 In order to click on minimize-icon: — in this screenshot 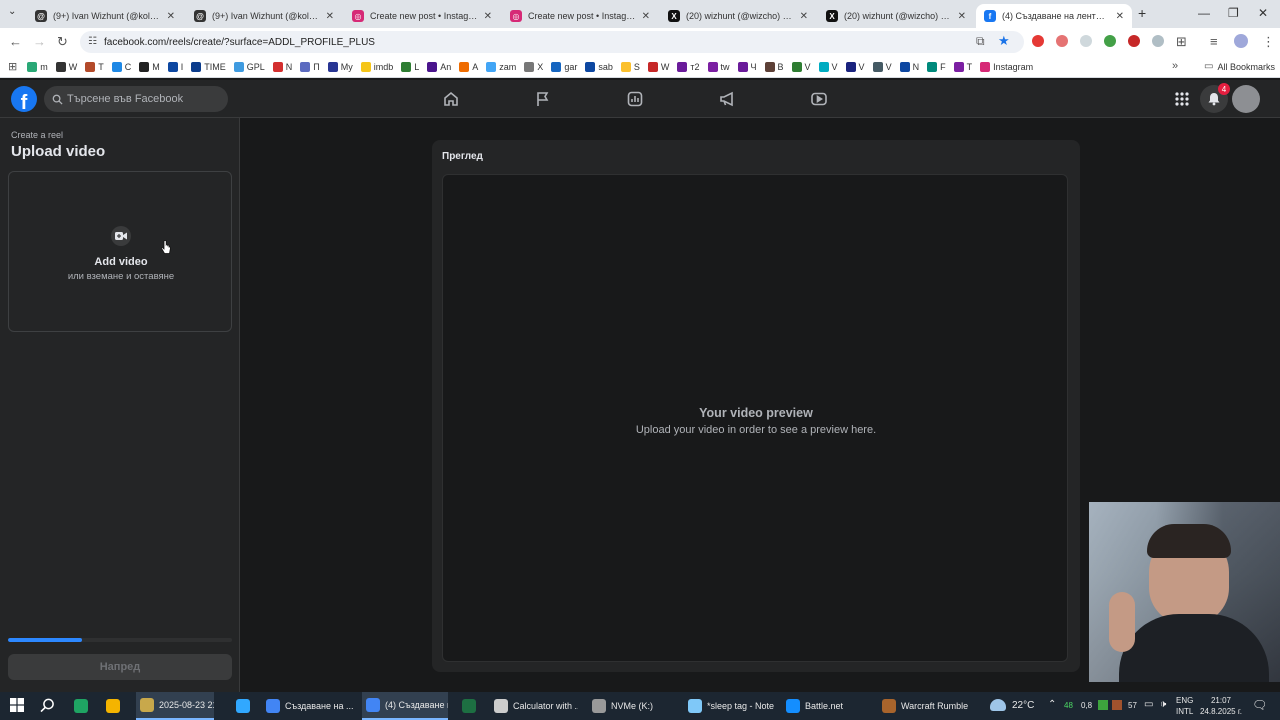, I will do `click(1204, 13)`.